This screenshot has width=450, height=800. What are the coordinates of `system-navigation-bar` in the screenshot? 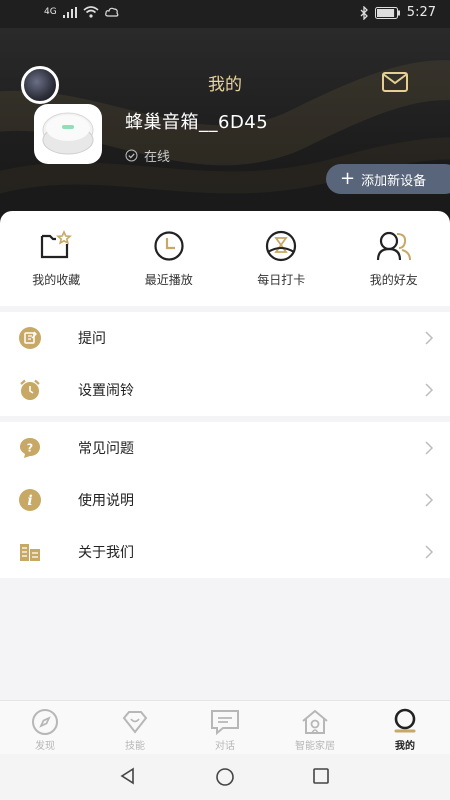 It's located at (225, 777).